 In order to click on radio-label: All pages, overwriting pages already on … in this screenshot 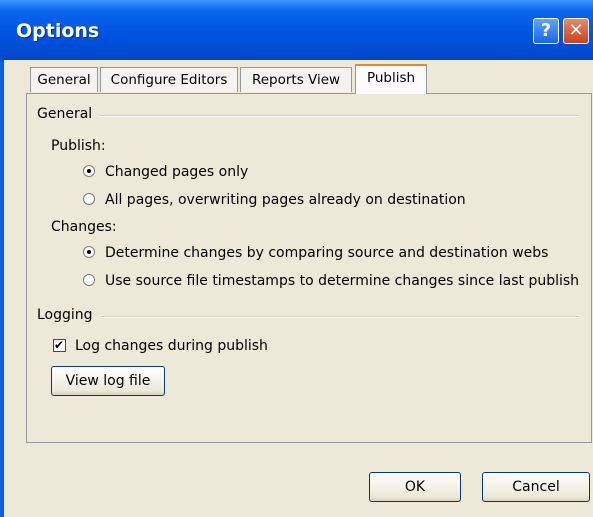, I will do `click(285, 200)`.